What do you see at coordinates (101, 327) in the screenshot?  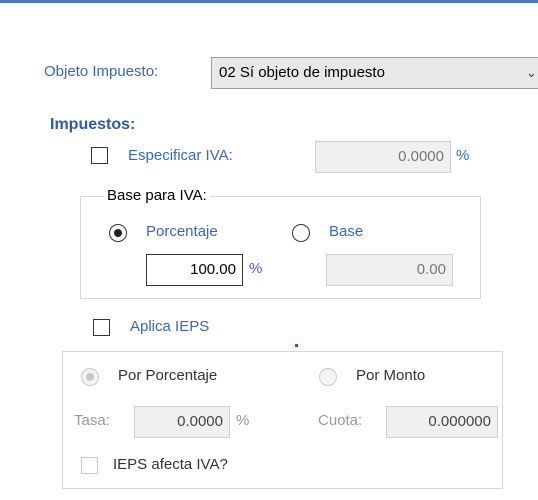 I see `aplica-ieps-checkbox` at bounding box center [101, 327].